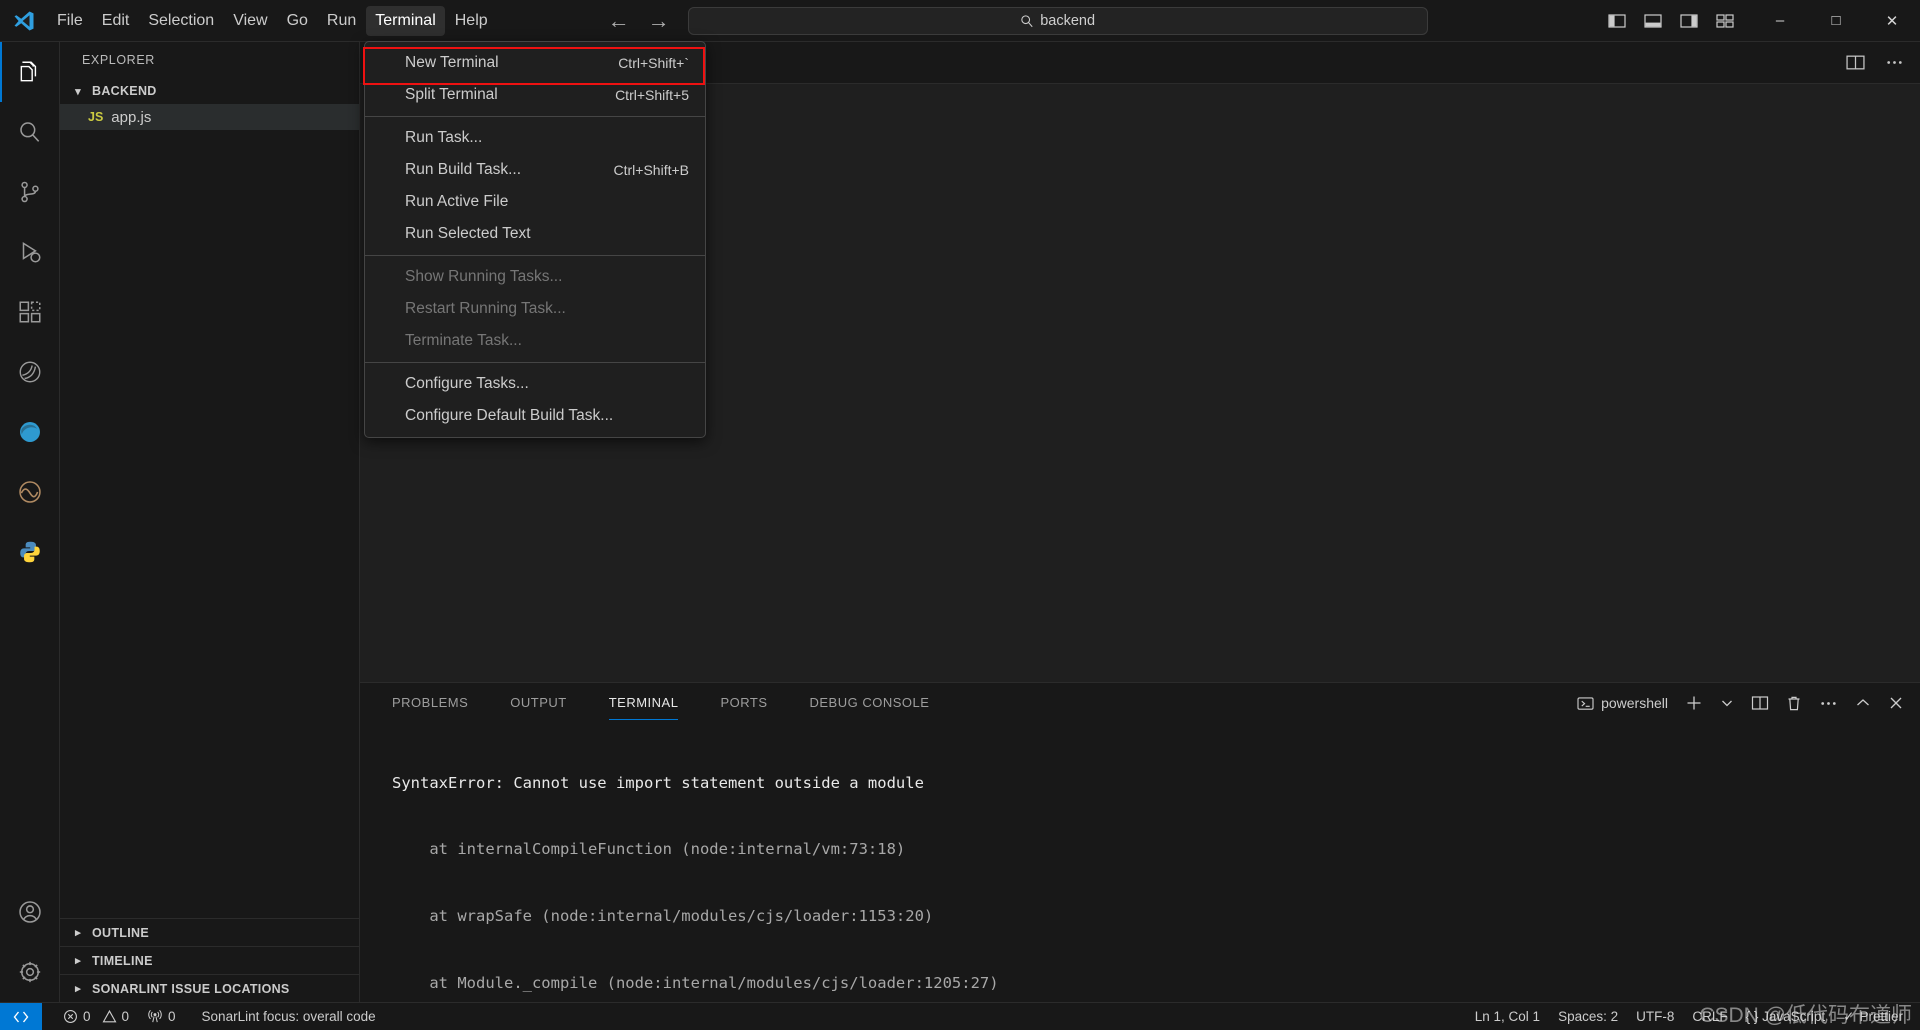 The width and height of the screenshot is (1920, 1030). What do you see at coordinates (1507, 1016) in the screenshot?
I see `cursor-position: Ln 1, Col 1` at bounding box center [1507, 1016].